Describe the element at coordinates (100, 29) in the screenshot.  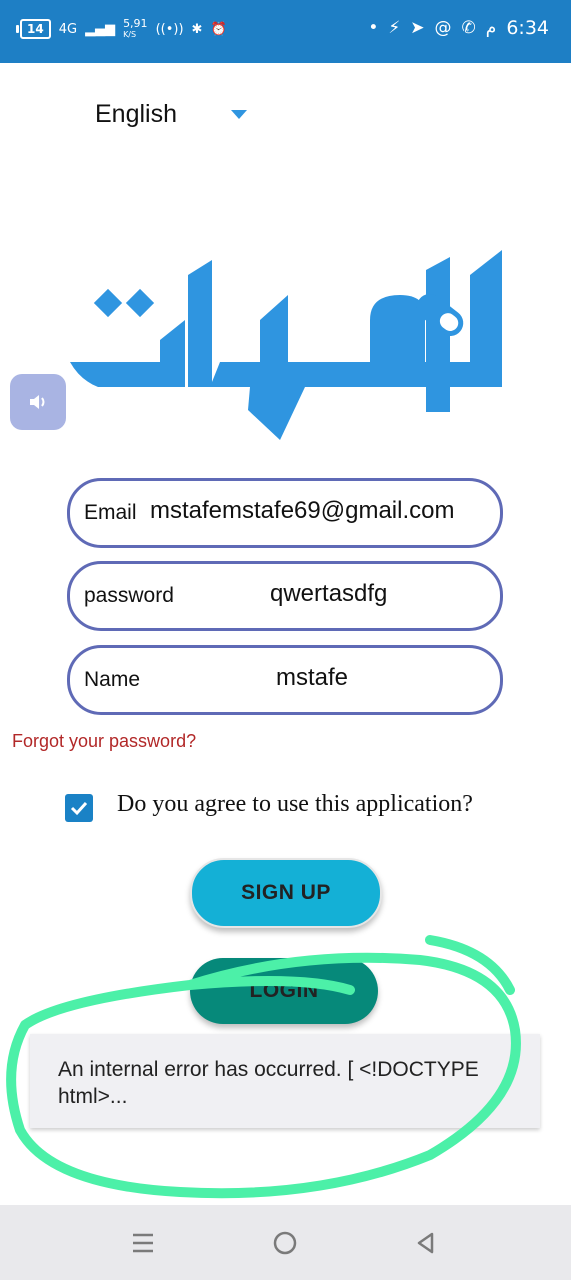
I see `signal-icon: ▂▄▆` at that location.